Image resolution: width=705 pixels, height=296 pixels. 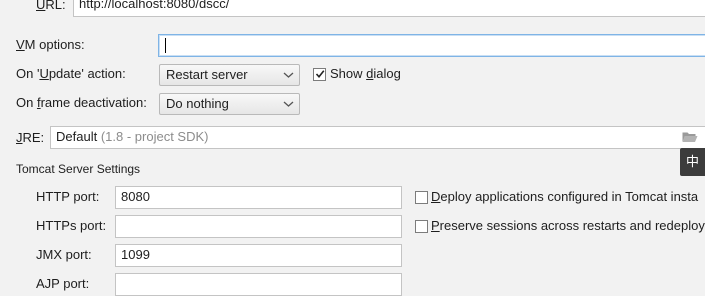 I want to click on https-port-field, so click(x=258, y=226).